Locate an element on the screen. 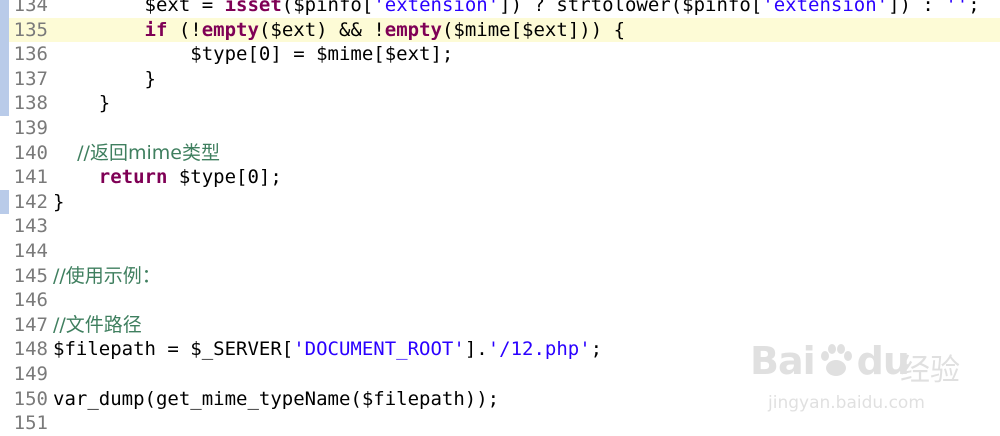 Image resolution: width=1000 pixels, height=436 pixels. code-line: 144 is located at coordinates (500, 251).